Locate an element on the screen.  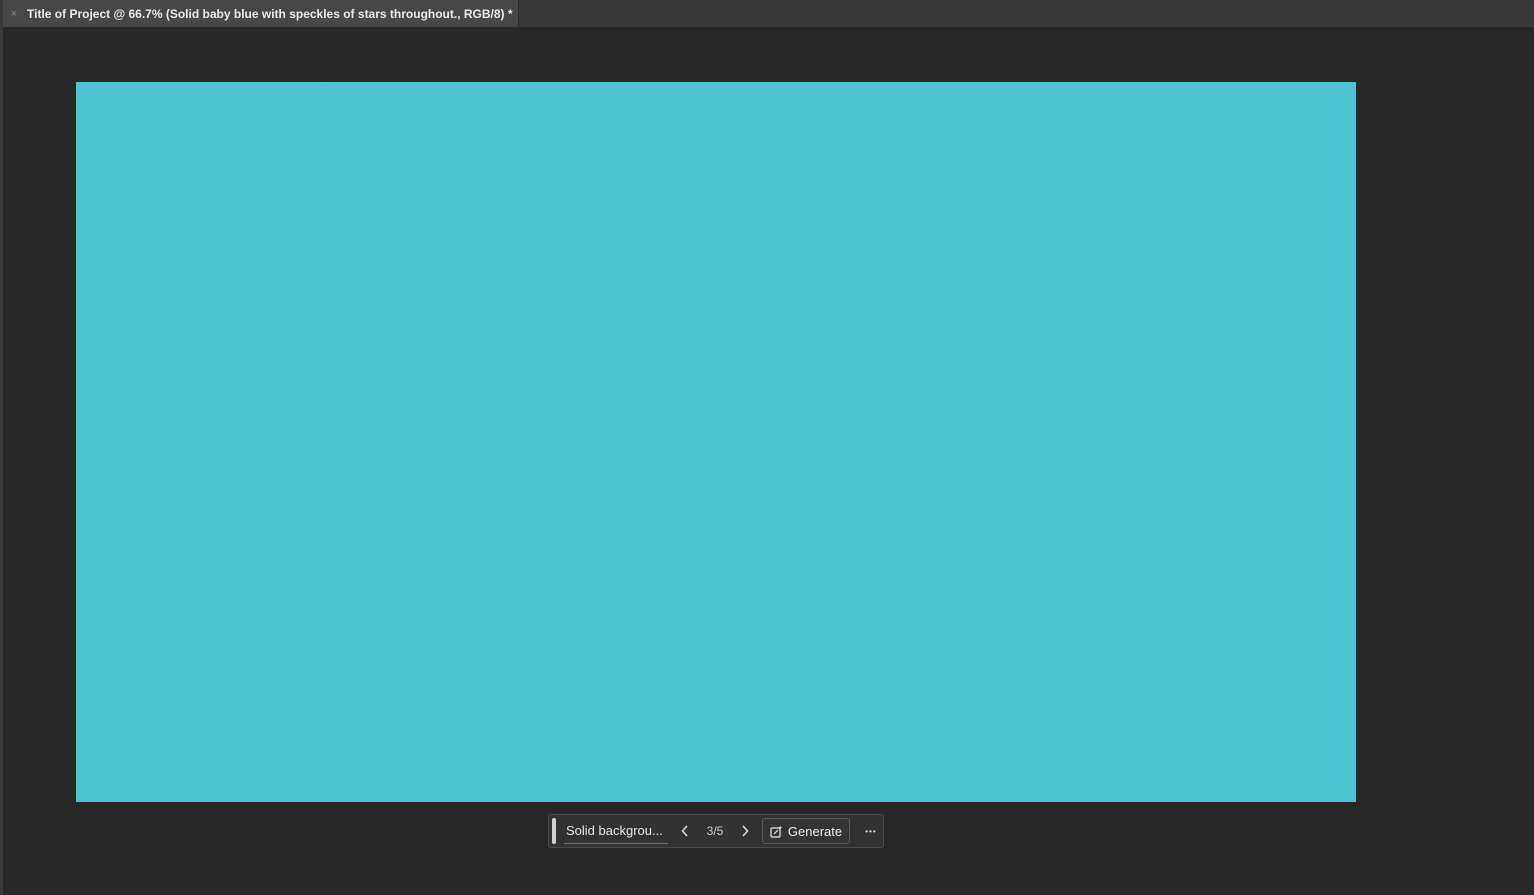
workspace-left-edge is located at coordinates (1, 461).